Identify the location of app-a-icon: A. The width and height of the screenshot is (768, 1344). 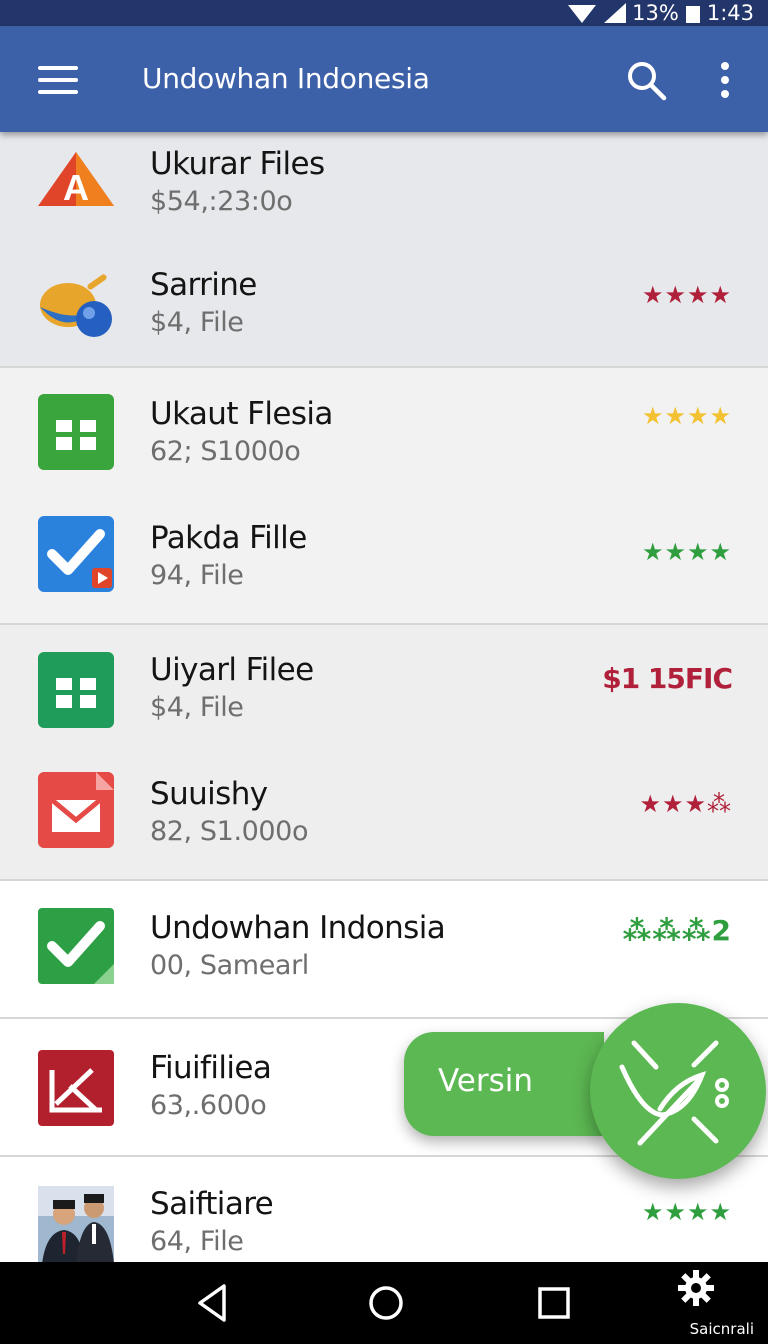
(76, 180).